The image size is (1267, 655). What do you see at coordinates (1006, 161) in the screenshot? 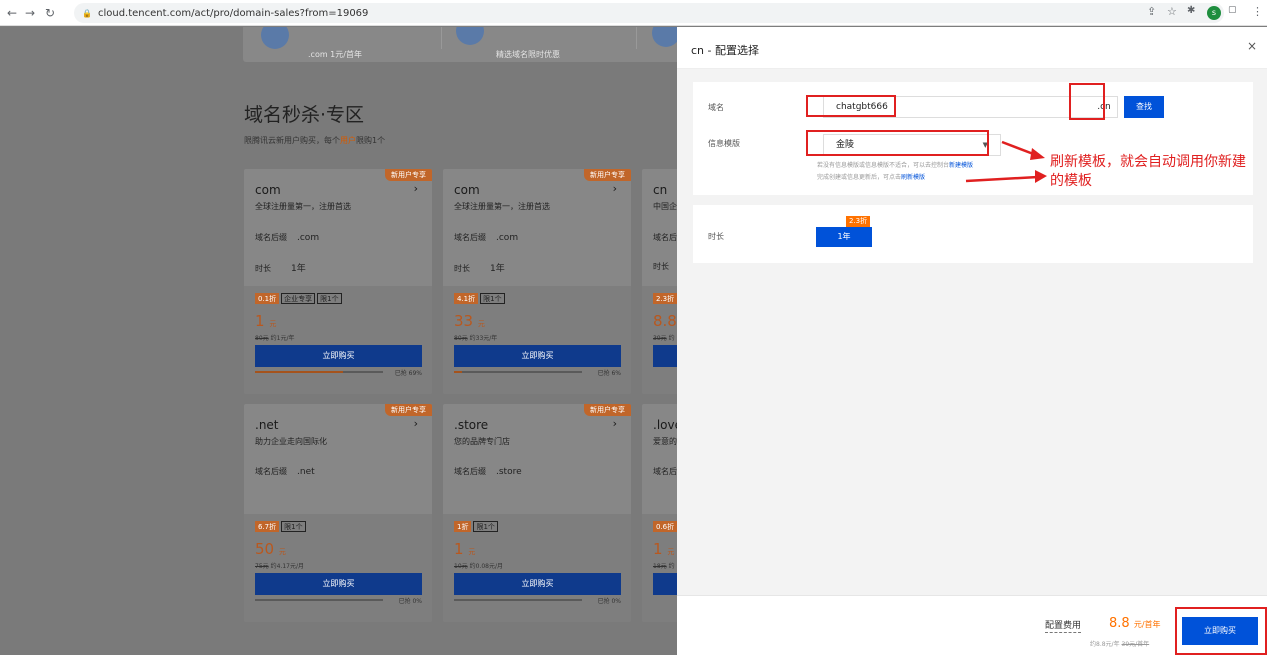
I see `annotation-arrows` at bounding box center [1006, 161].